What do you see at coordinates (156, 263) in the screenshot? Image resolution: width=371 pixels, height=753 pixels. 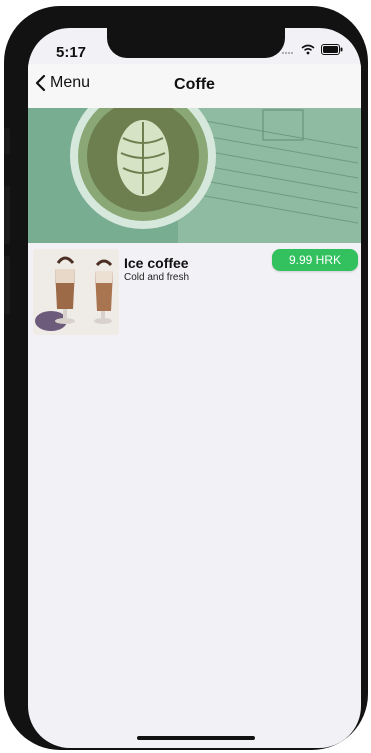 I see `product-name: Ice coffee` at bounding box center [156, 263].